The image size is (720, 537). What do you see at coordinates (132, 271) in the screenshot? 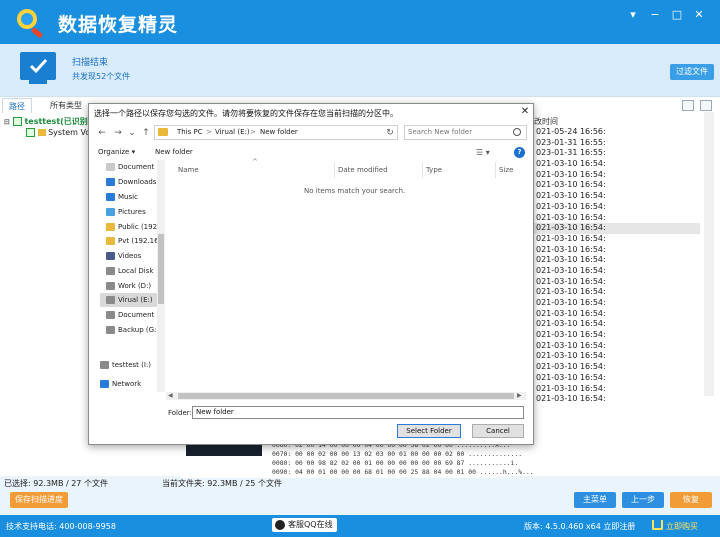
I see `nav-item: Local Disk` at bounding box center [132, 271].